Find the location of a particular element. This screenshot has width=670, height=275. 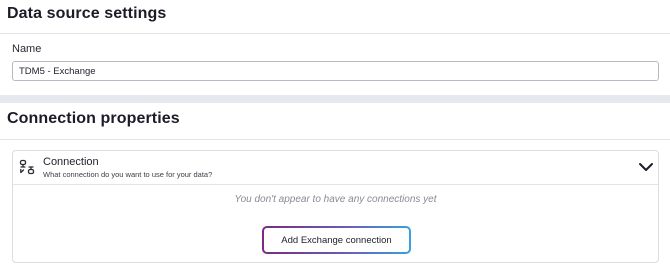

name-label: Name is located at coordinates (27, 49).